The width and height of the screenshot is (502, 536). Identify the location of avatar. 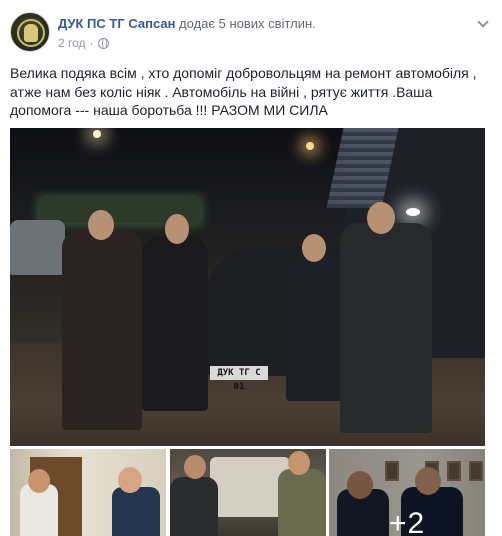
(30, 32).